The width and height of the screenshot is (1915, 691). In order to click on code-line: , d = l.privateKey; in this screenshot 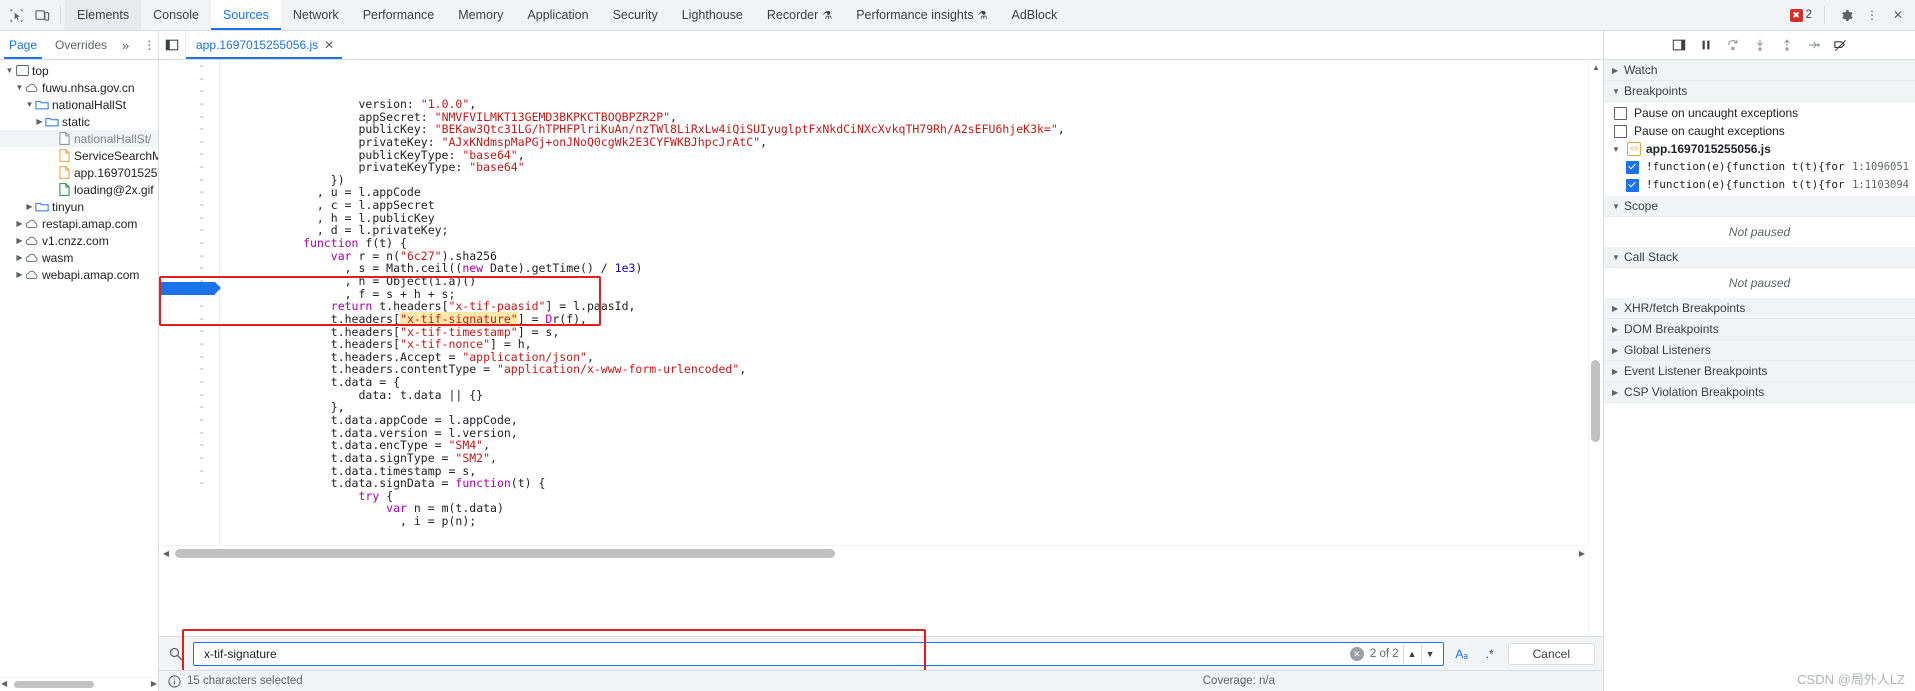, I will do `click(904, 230)`.